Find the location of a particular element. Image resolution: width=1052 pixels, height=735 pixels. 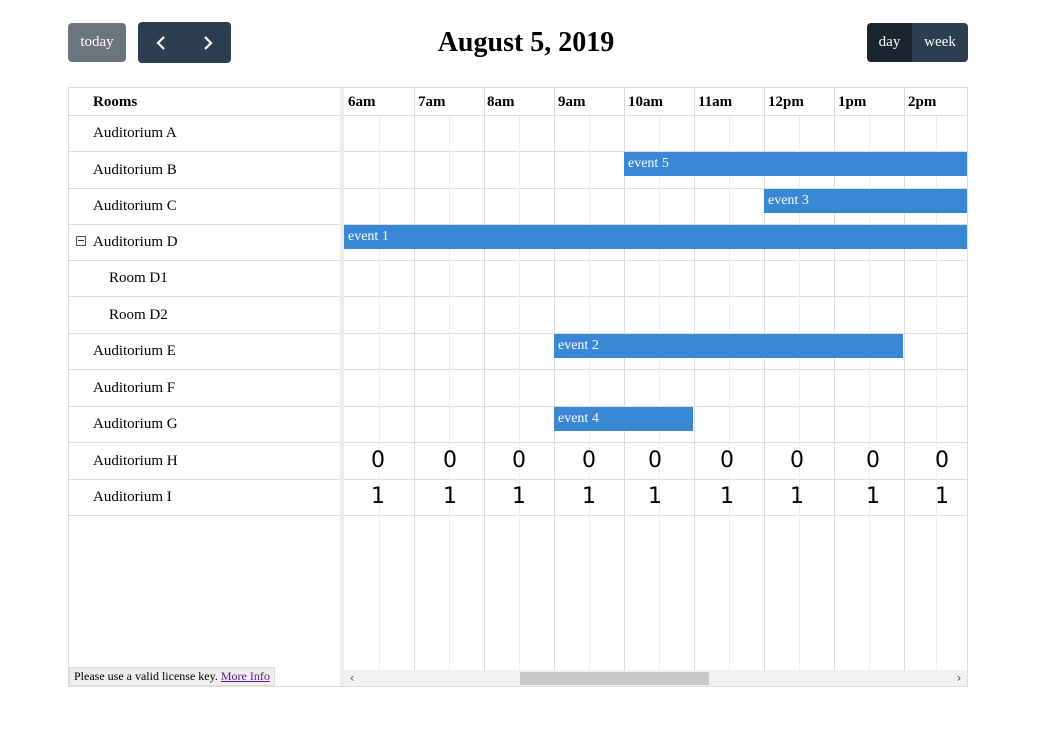

resource-row-auditorium-c: Auditorium C is located at coordinates (135, 206).